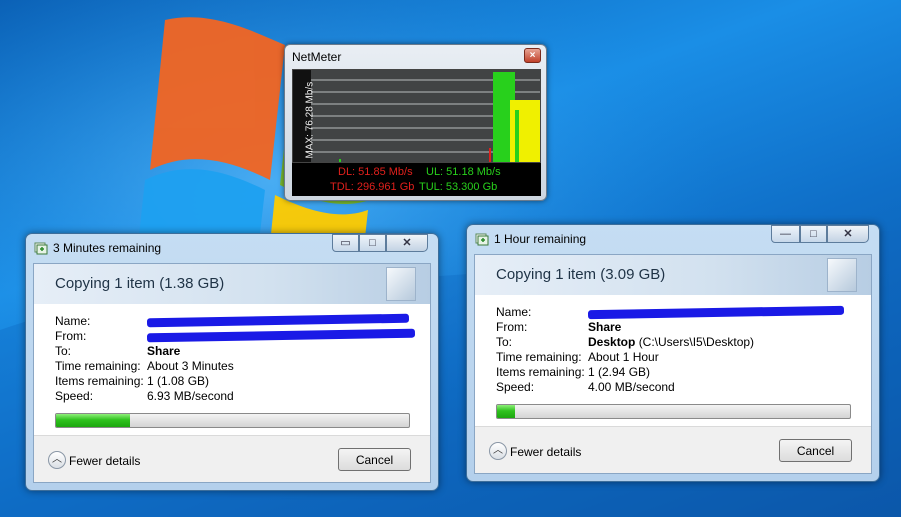 This screenshot has width=901, height=517. What do you see at coordinates (619, 372) in the screenshot?
I see `items-remaining-value: 1 (2.94 GB)` at bounding box center [619, 372].